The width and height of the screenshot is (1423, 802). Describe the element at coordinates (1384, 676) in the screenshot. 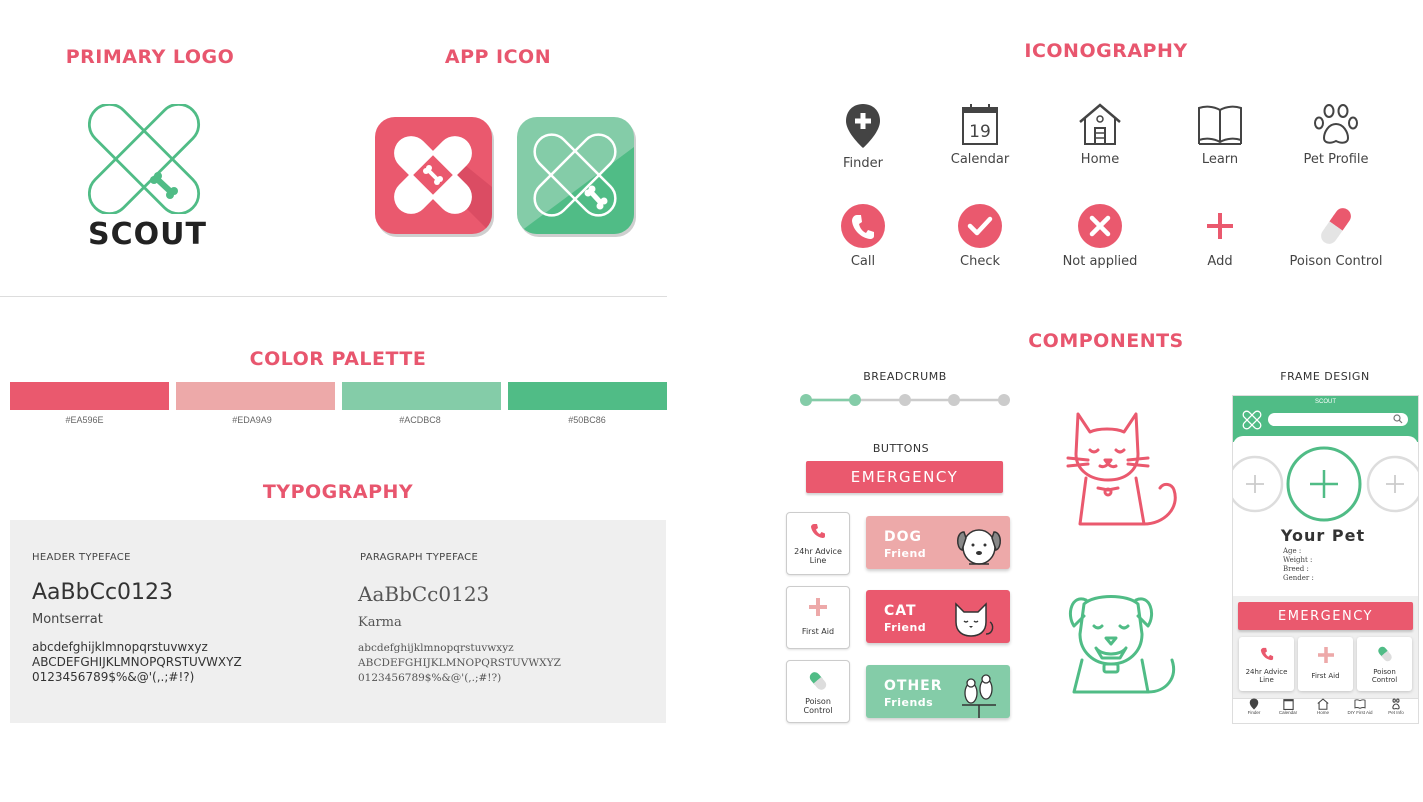

I see `frame-poison-label: Poison Control` at that location.